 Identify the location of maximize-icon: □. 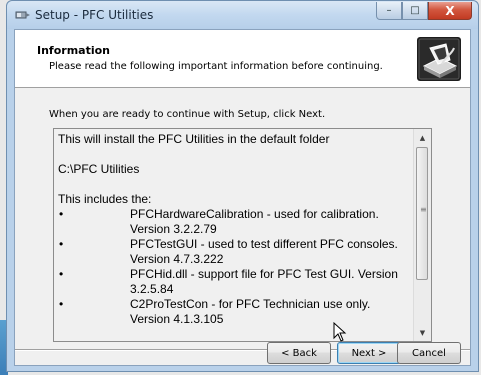
(415, 10).